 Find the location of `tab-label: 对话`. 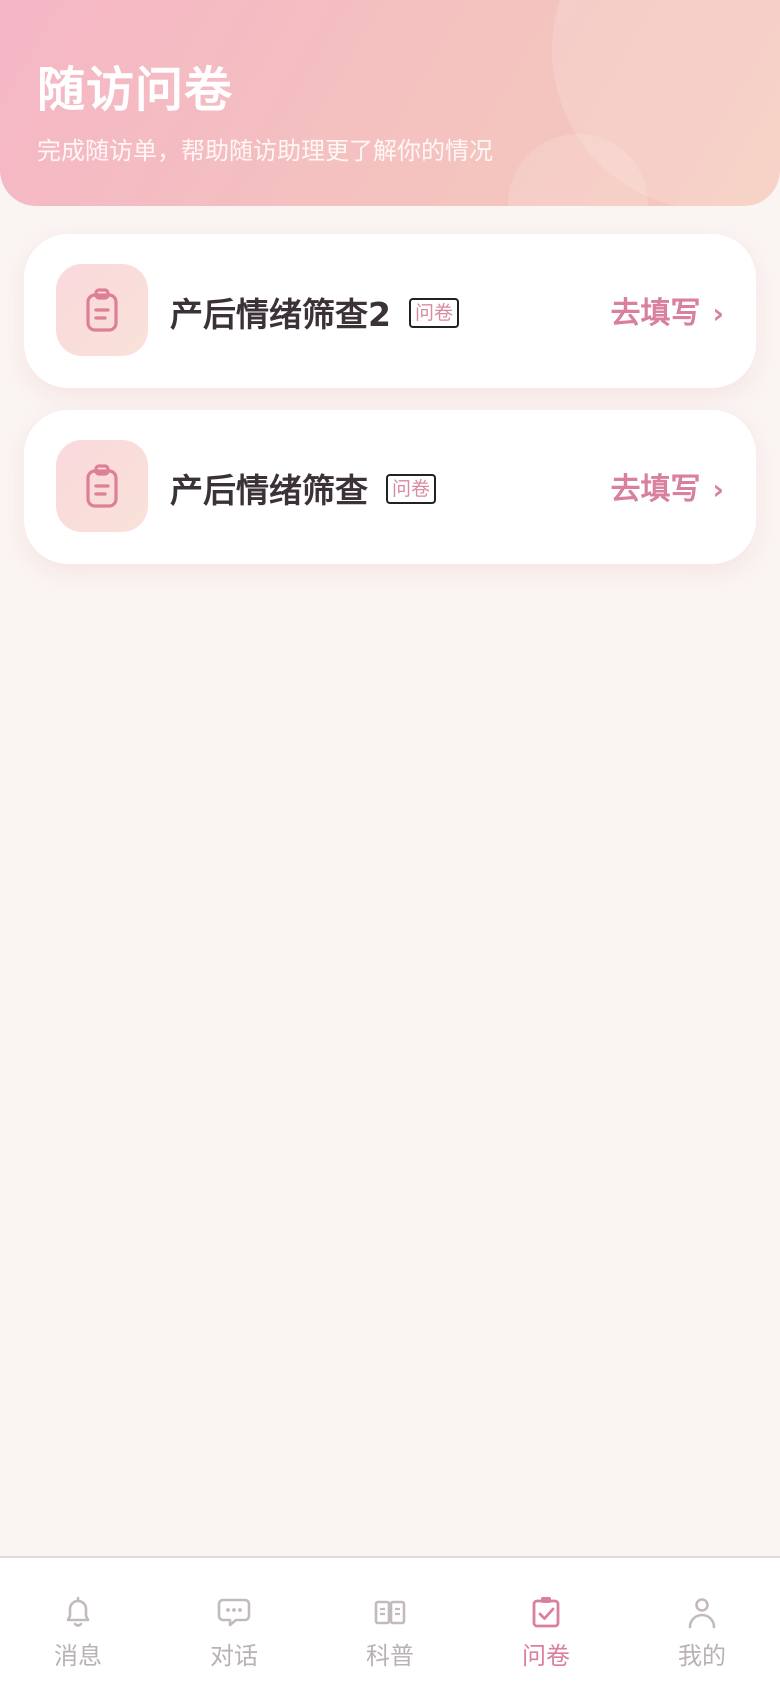

tab-label: 对话 is located at coordinates (234, 1656).